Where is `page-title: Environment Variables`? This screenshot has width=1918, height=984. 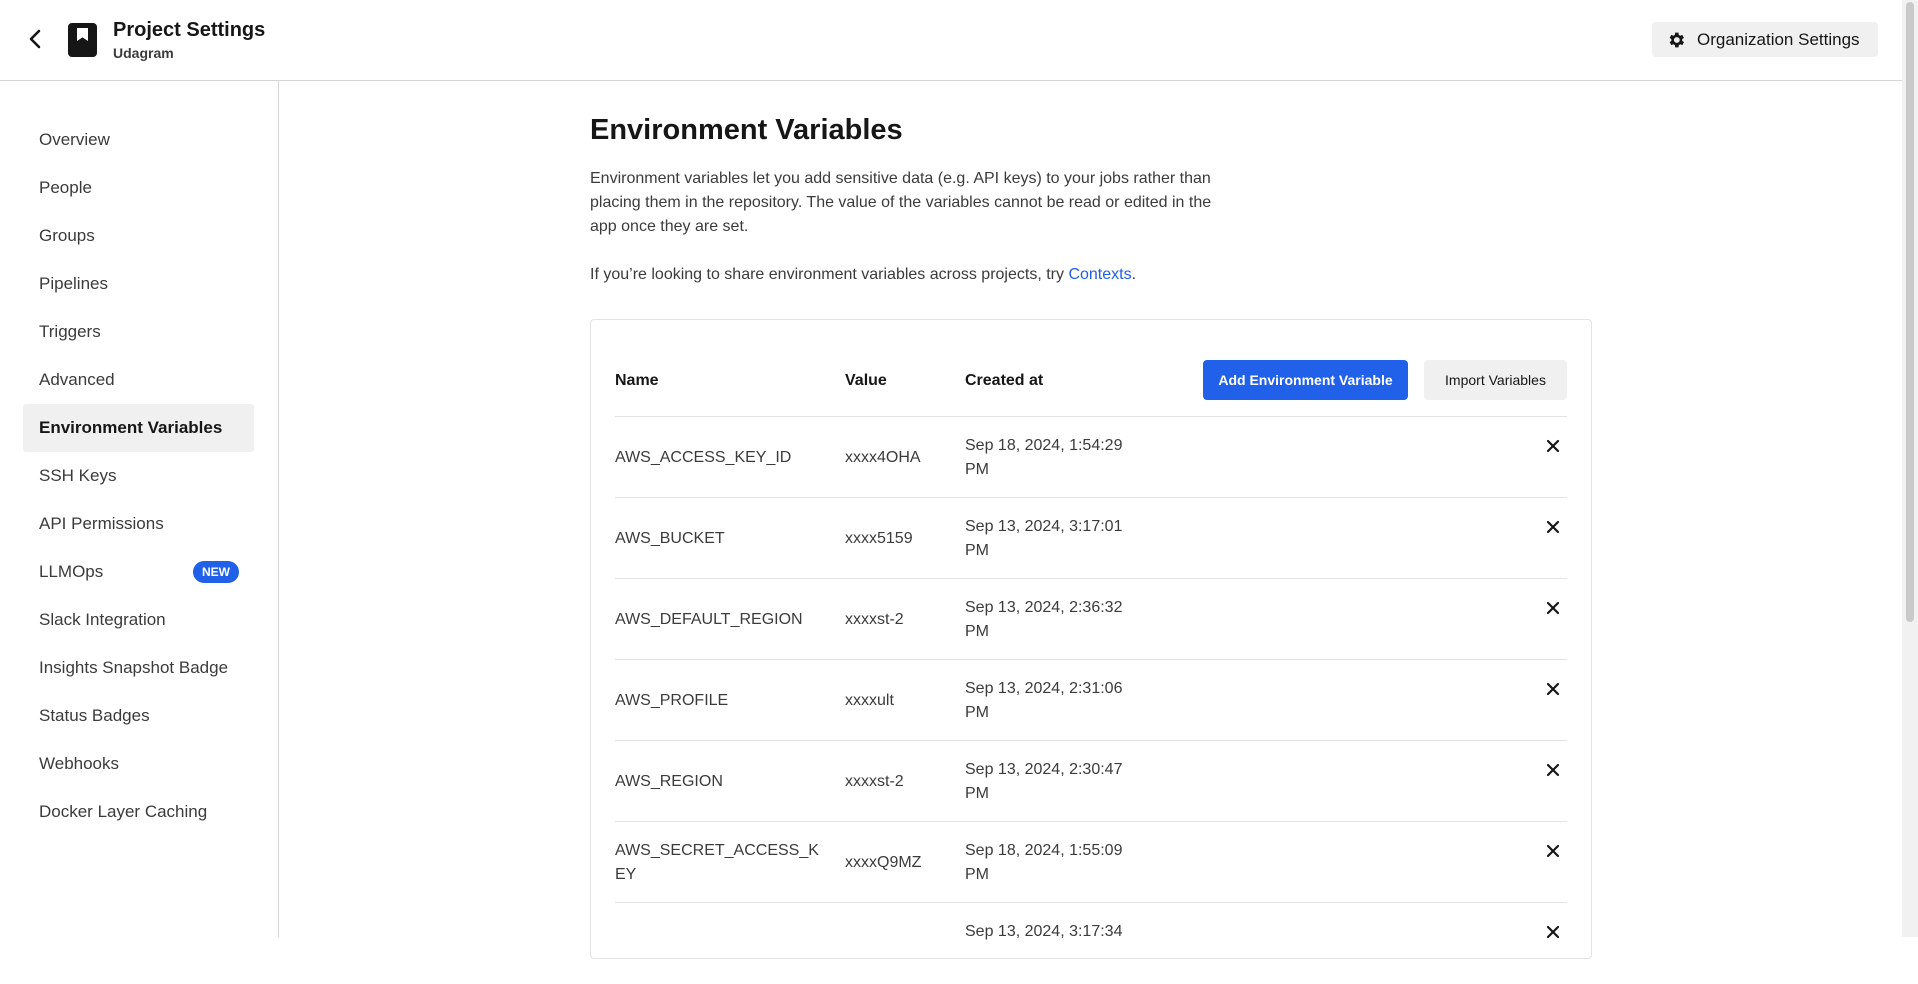 page-title: Environment Variables is located at coordinates (746, 130).